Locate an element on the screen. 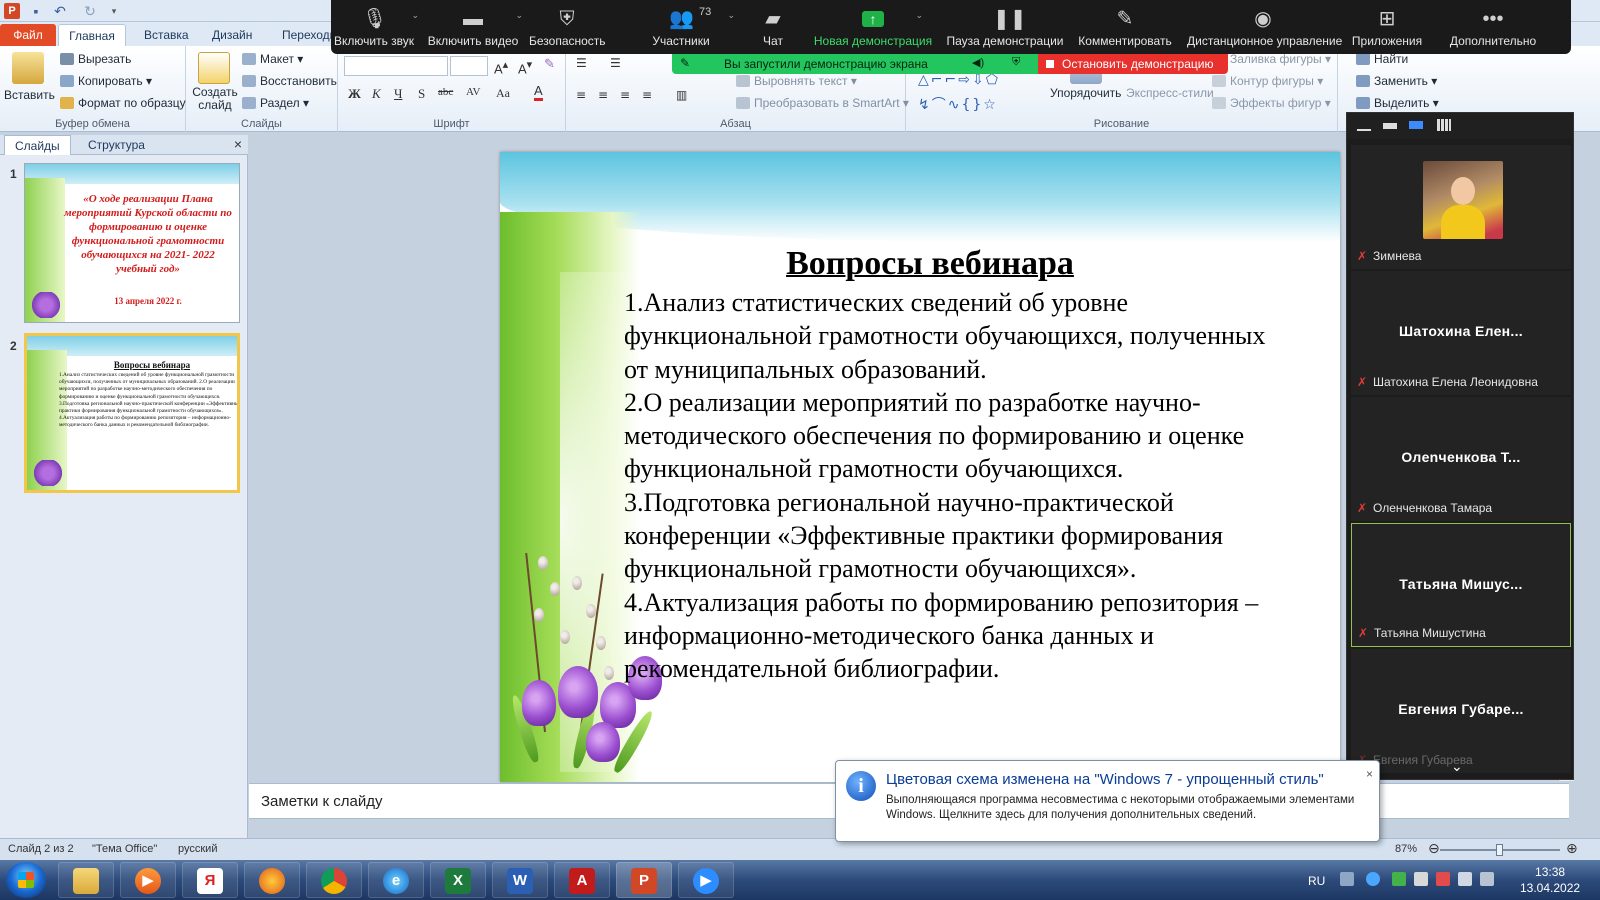  redo-icon: ↻ is located at coordinates (90, 11).